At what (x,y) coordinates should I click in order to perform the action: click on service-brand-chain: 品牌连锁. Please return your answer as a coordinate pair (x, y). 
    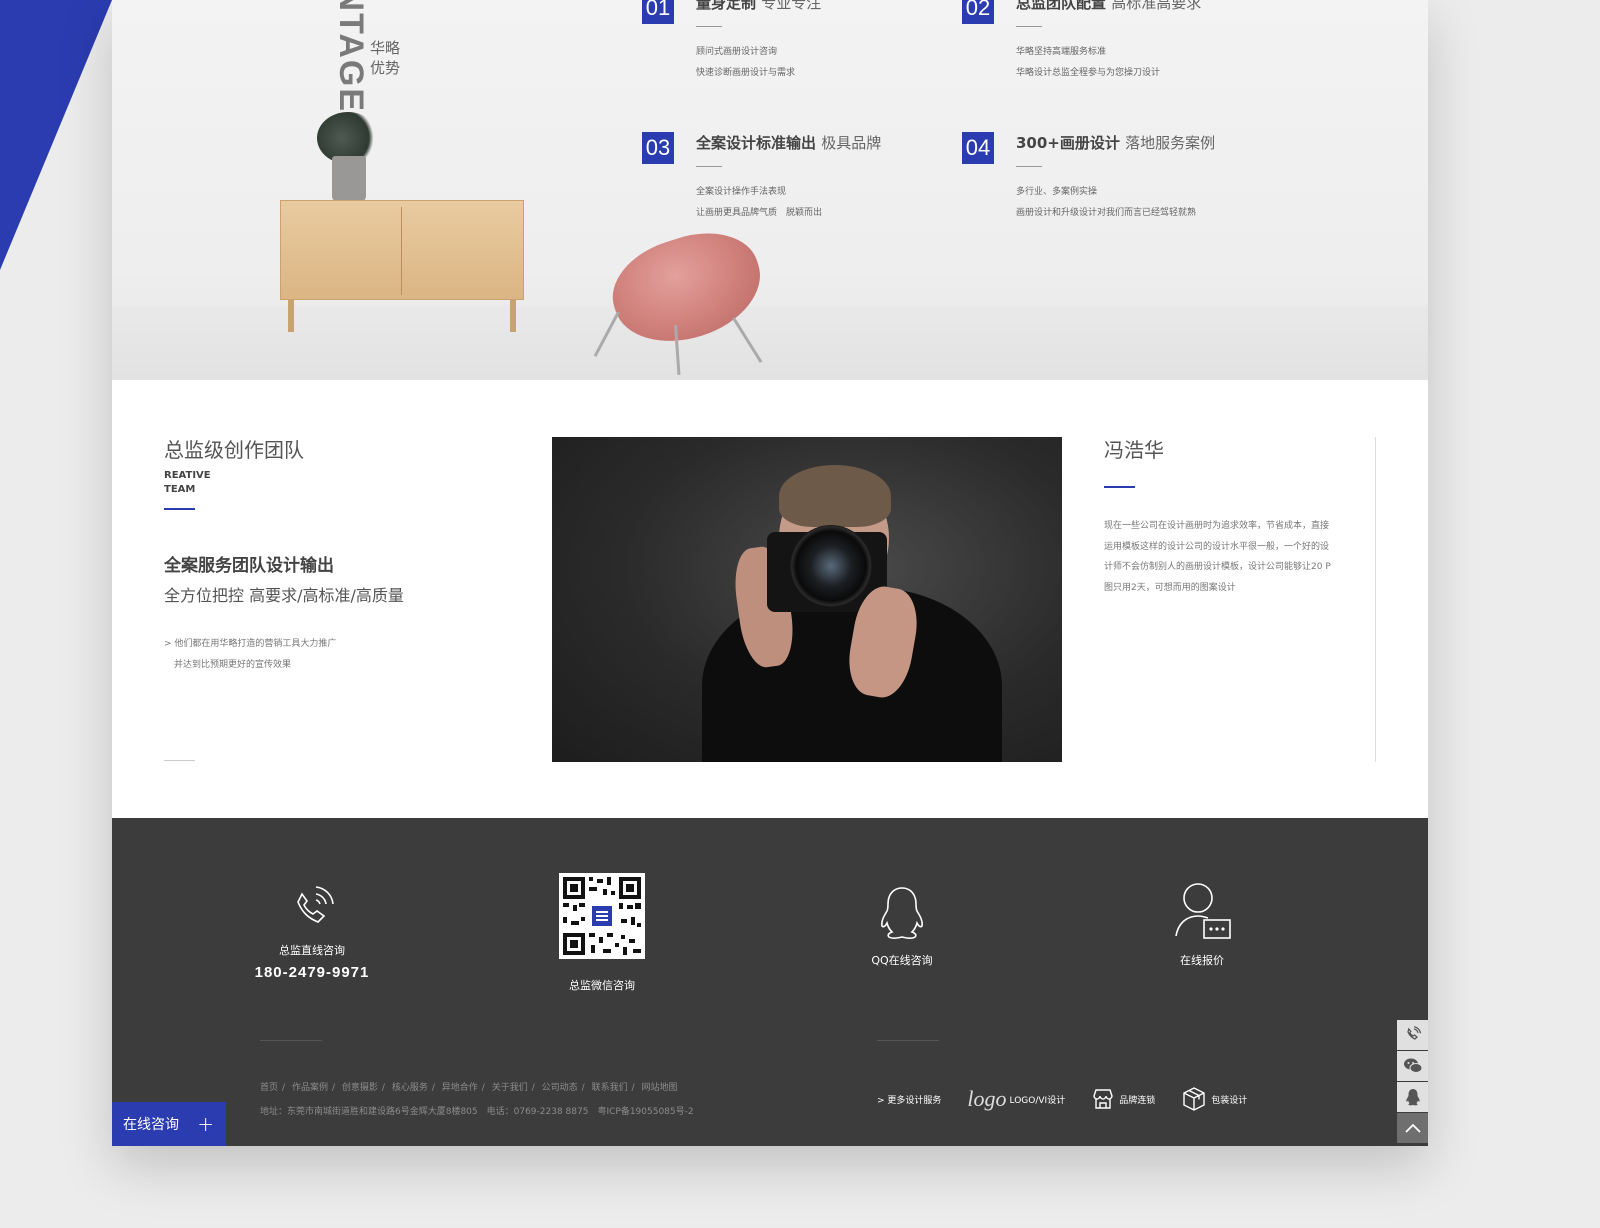
    Looking at the image, I should click on (1123, 1099).